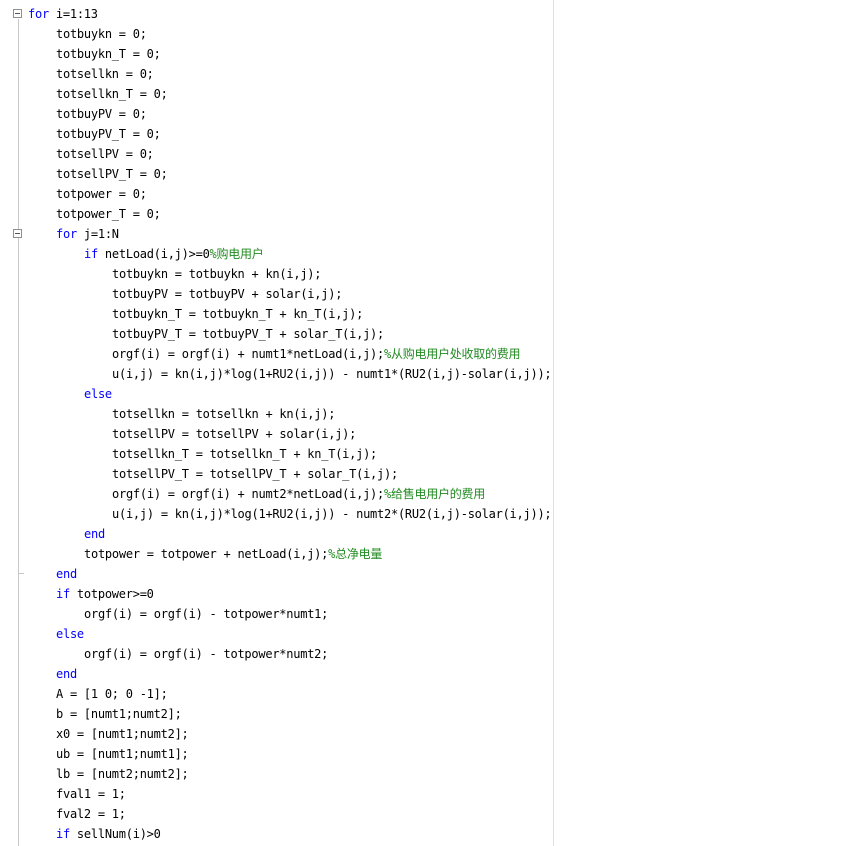 This screenshot has width=847, height=846. What do you see at coordinates (73, 14) in the screenshot?
I see `code-token: i=1:13` at bounding box center [73, 14].